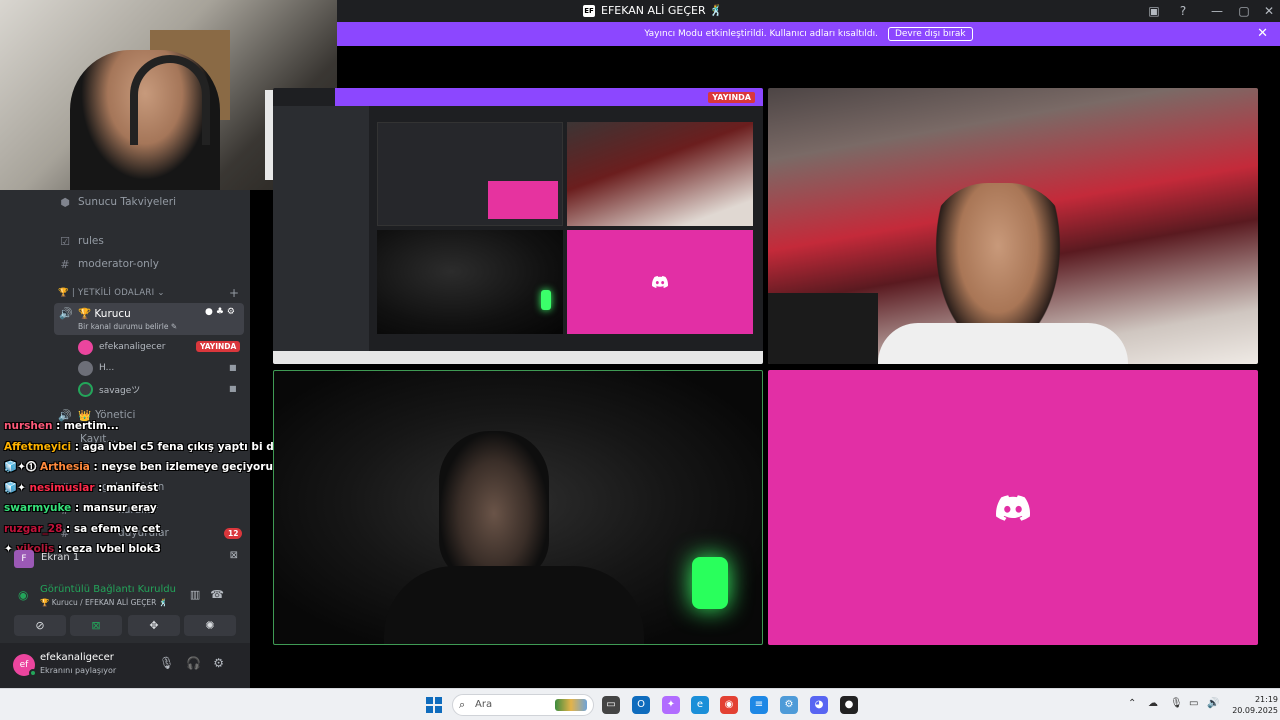 This screenshot has width=1280, height=720. What do you see at coordinates (700, 705) in the screenshot?
I see `edge-icon: e` at bounding box center [700, 705].